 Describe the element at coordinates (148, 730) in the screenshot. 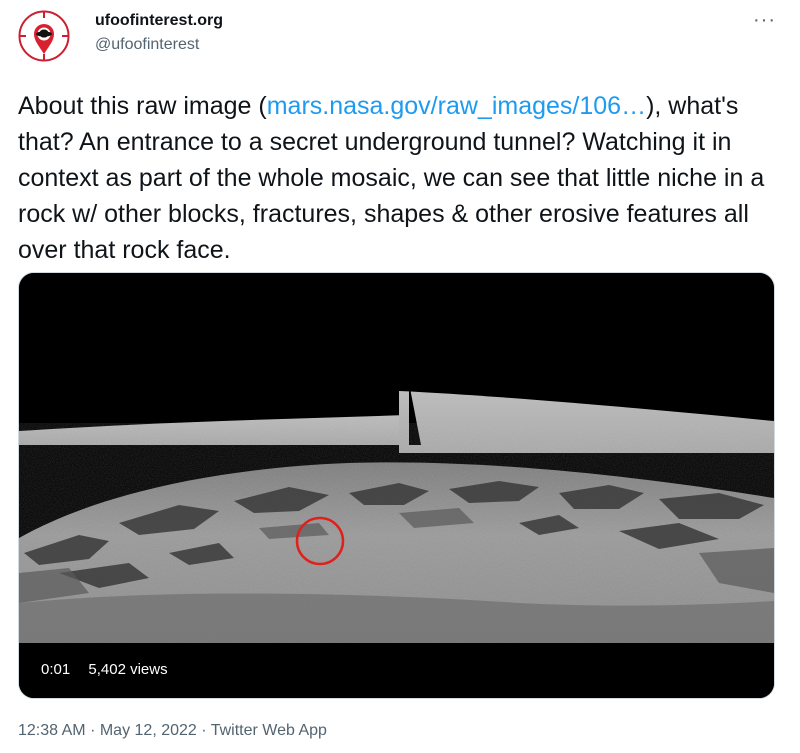

I see `tweet-date: May 12, 2022` at that location.